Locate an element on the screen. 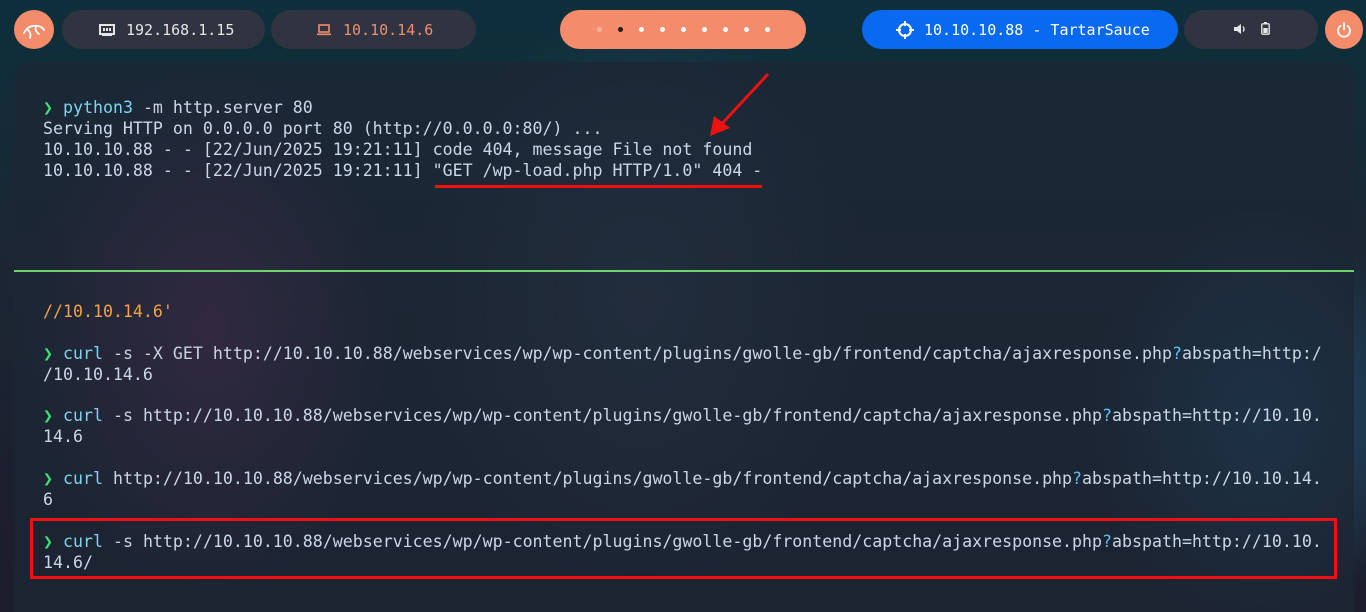 The image size is (1366, 612). power-button is located at coordinates (1344, 29).